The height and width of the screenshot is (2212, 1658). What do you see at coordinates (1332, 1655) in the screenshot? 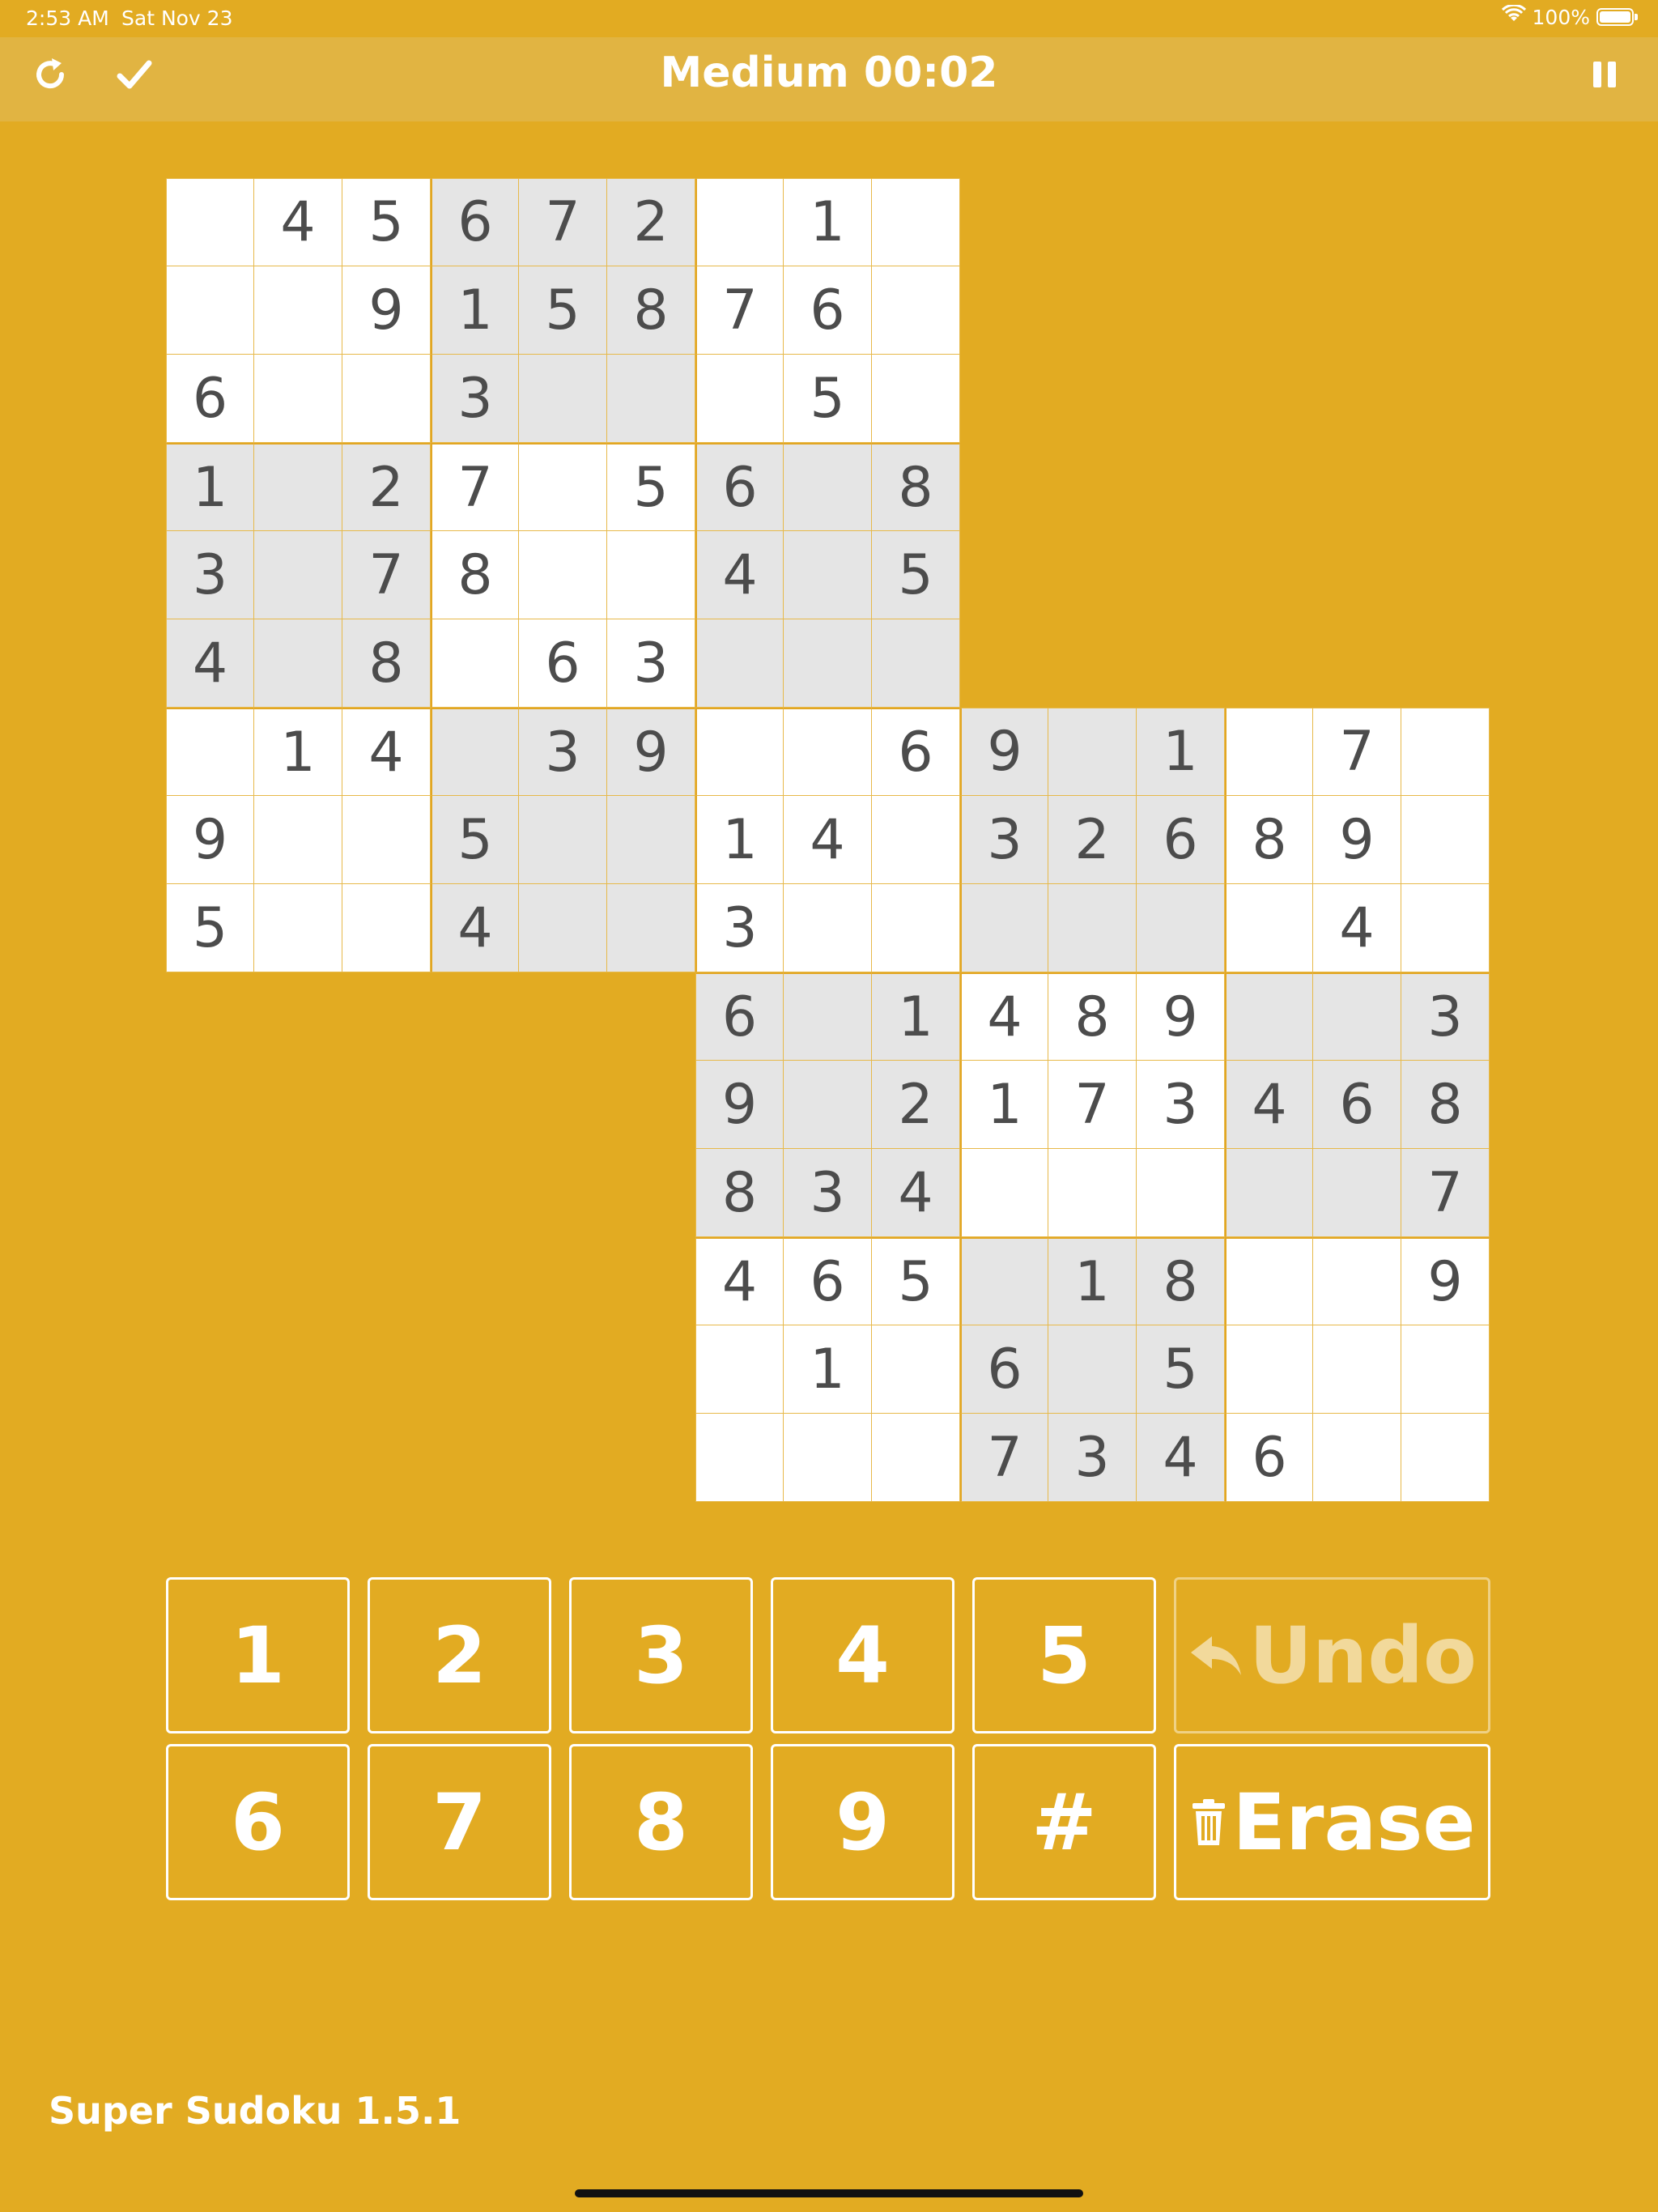
I see `undo-button: Undo` at bounding box center [1332, 1655].